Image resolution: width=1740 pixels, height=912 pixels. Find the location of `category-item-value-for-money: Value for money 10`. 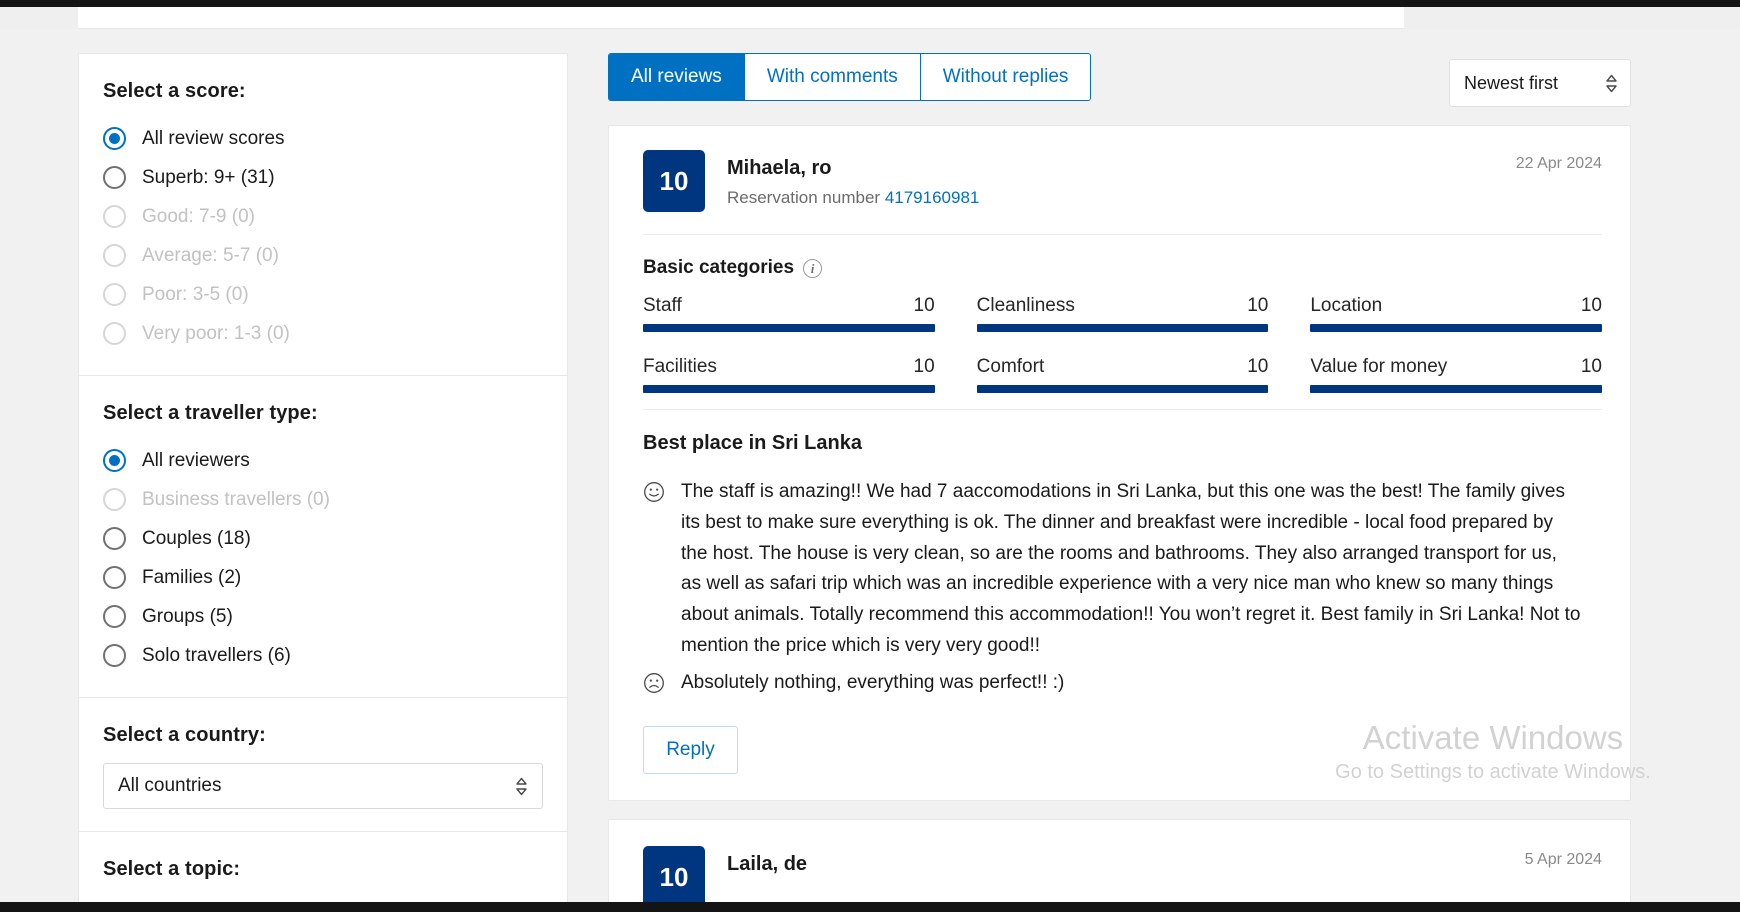

category-item-value-for-money: Value for money 10 is located at coordinates (1456, 379).